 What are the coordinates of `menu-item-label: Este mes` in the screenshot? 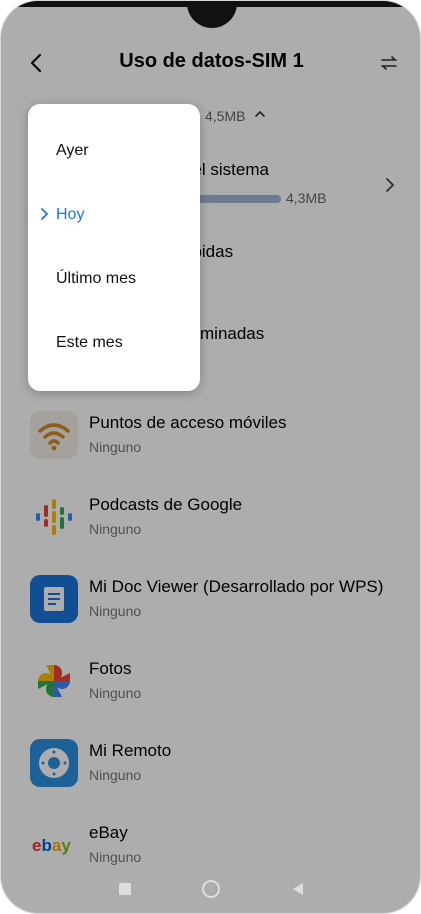 It's located at (89, 342).